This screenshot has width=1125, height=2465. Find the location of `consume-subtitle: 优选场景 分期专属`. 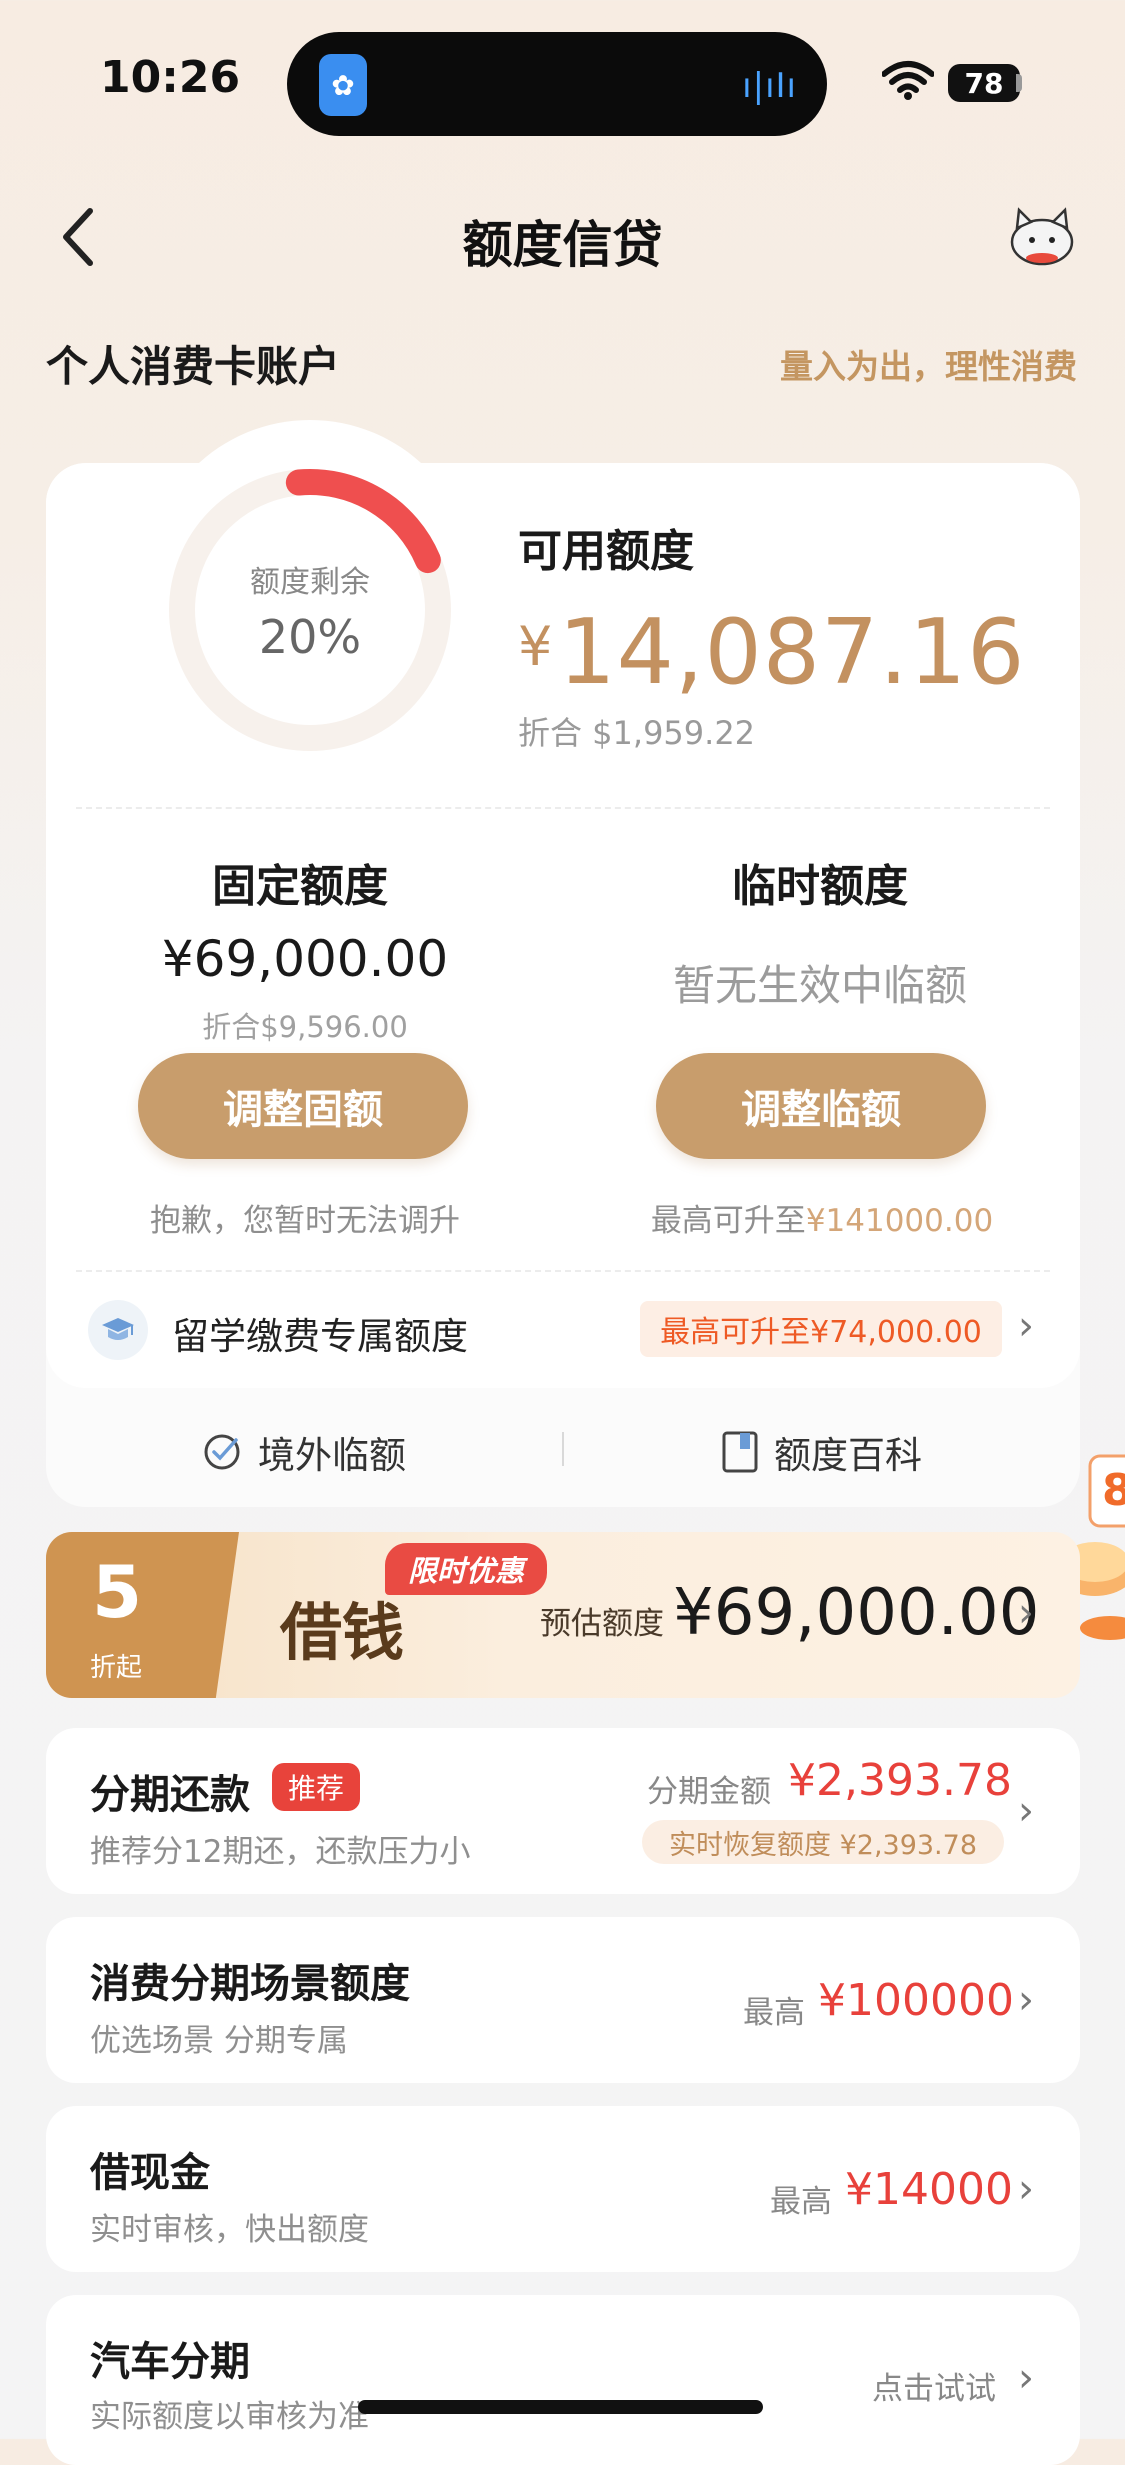

consume-subtitle: 优选场景 分期专属 is located at coordinates (219, 2041).